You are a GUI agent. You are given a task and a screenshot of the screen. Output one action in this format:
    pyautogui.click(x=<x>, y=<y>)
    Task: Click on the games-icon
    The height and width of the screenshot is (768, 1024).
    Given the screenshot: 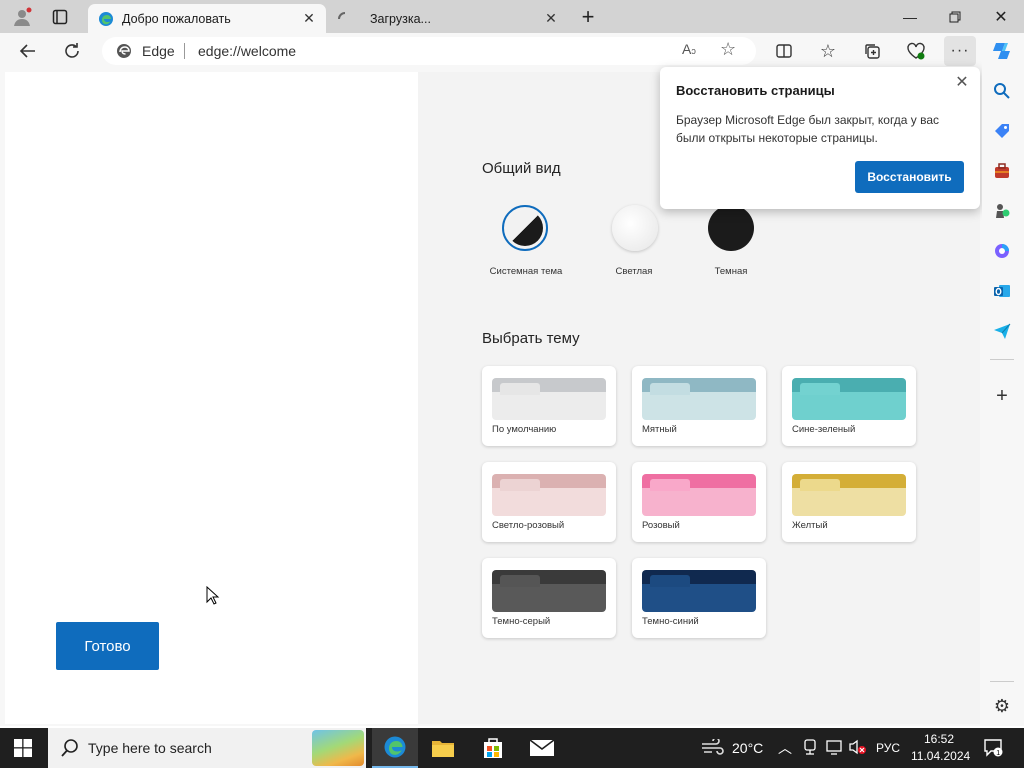 What is the action you would take?
    pyautogui.click(x=1002, y=211)
    